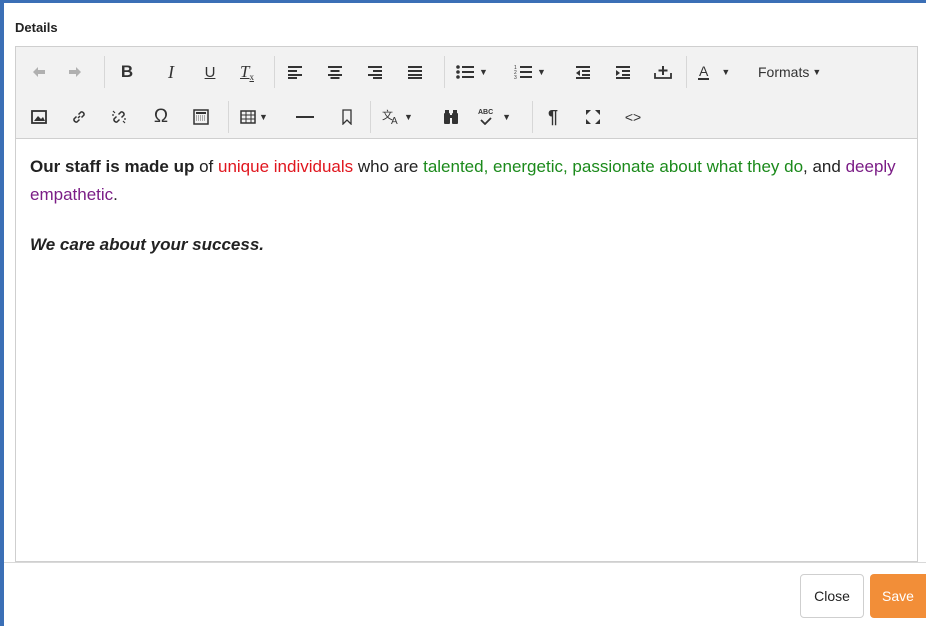 This screenshot has width=926, height=626. I want to click on undo-button, so click(39, 72).